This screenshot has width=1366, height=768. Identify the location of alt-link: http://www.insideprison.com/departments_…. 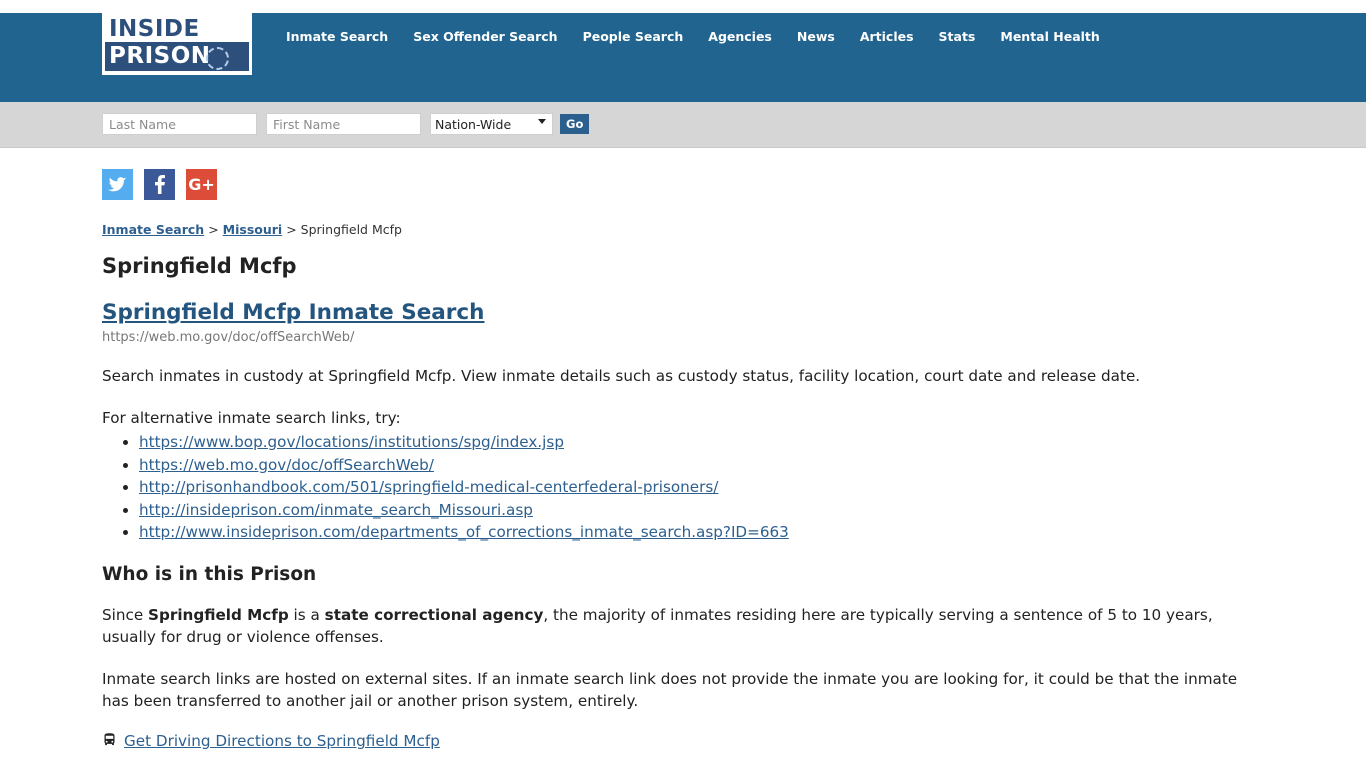
(464, 532).